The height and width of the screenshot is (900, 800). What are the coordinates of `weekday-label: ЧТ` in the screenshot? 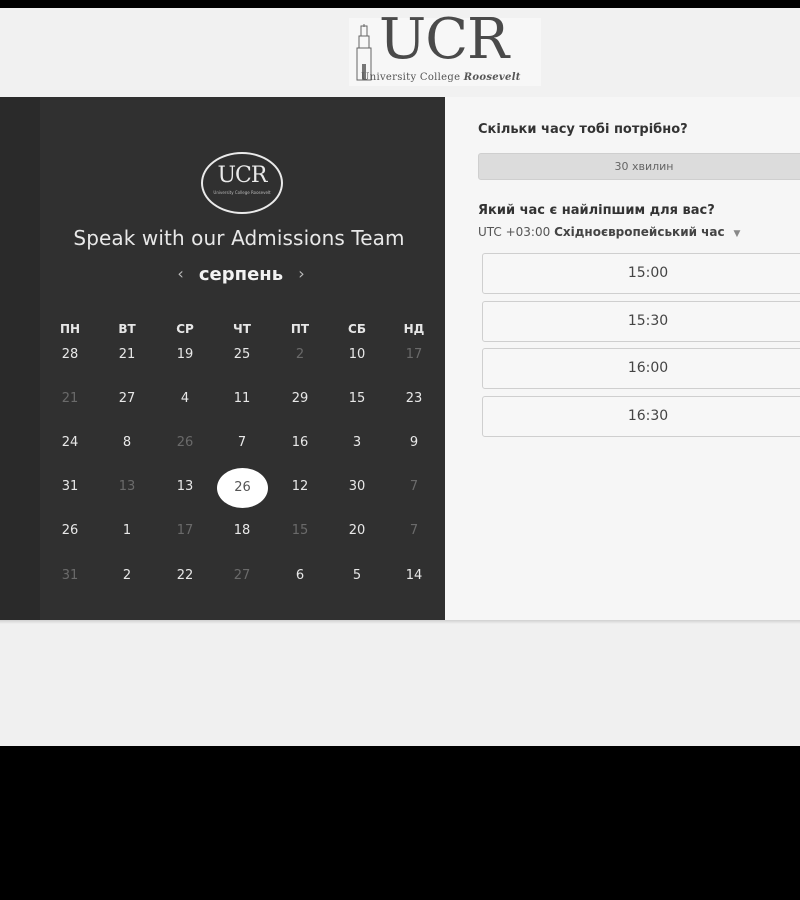 It's located at (242, 329).